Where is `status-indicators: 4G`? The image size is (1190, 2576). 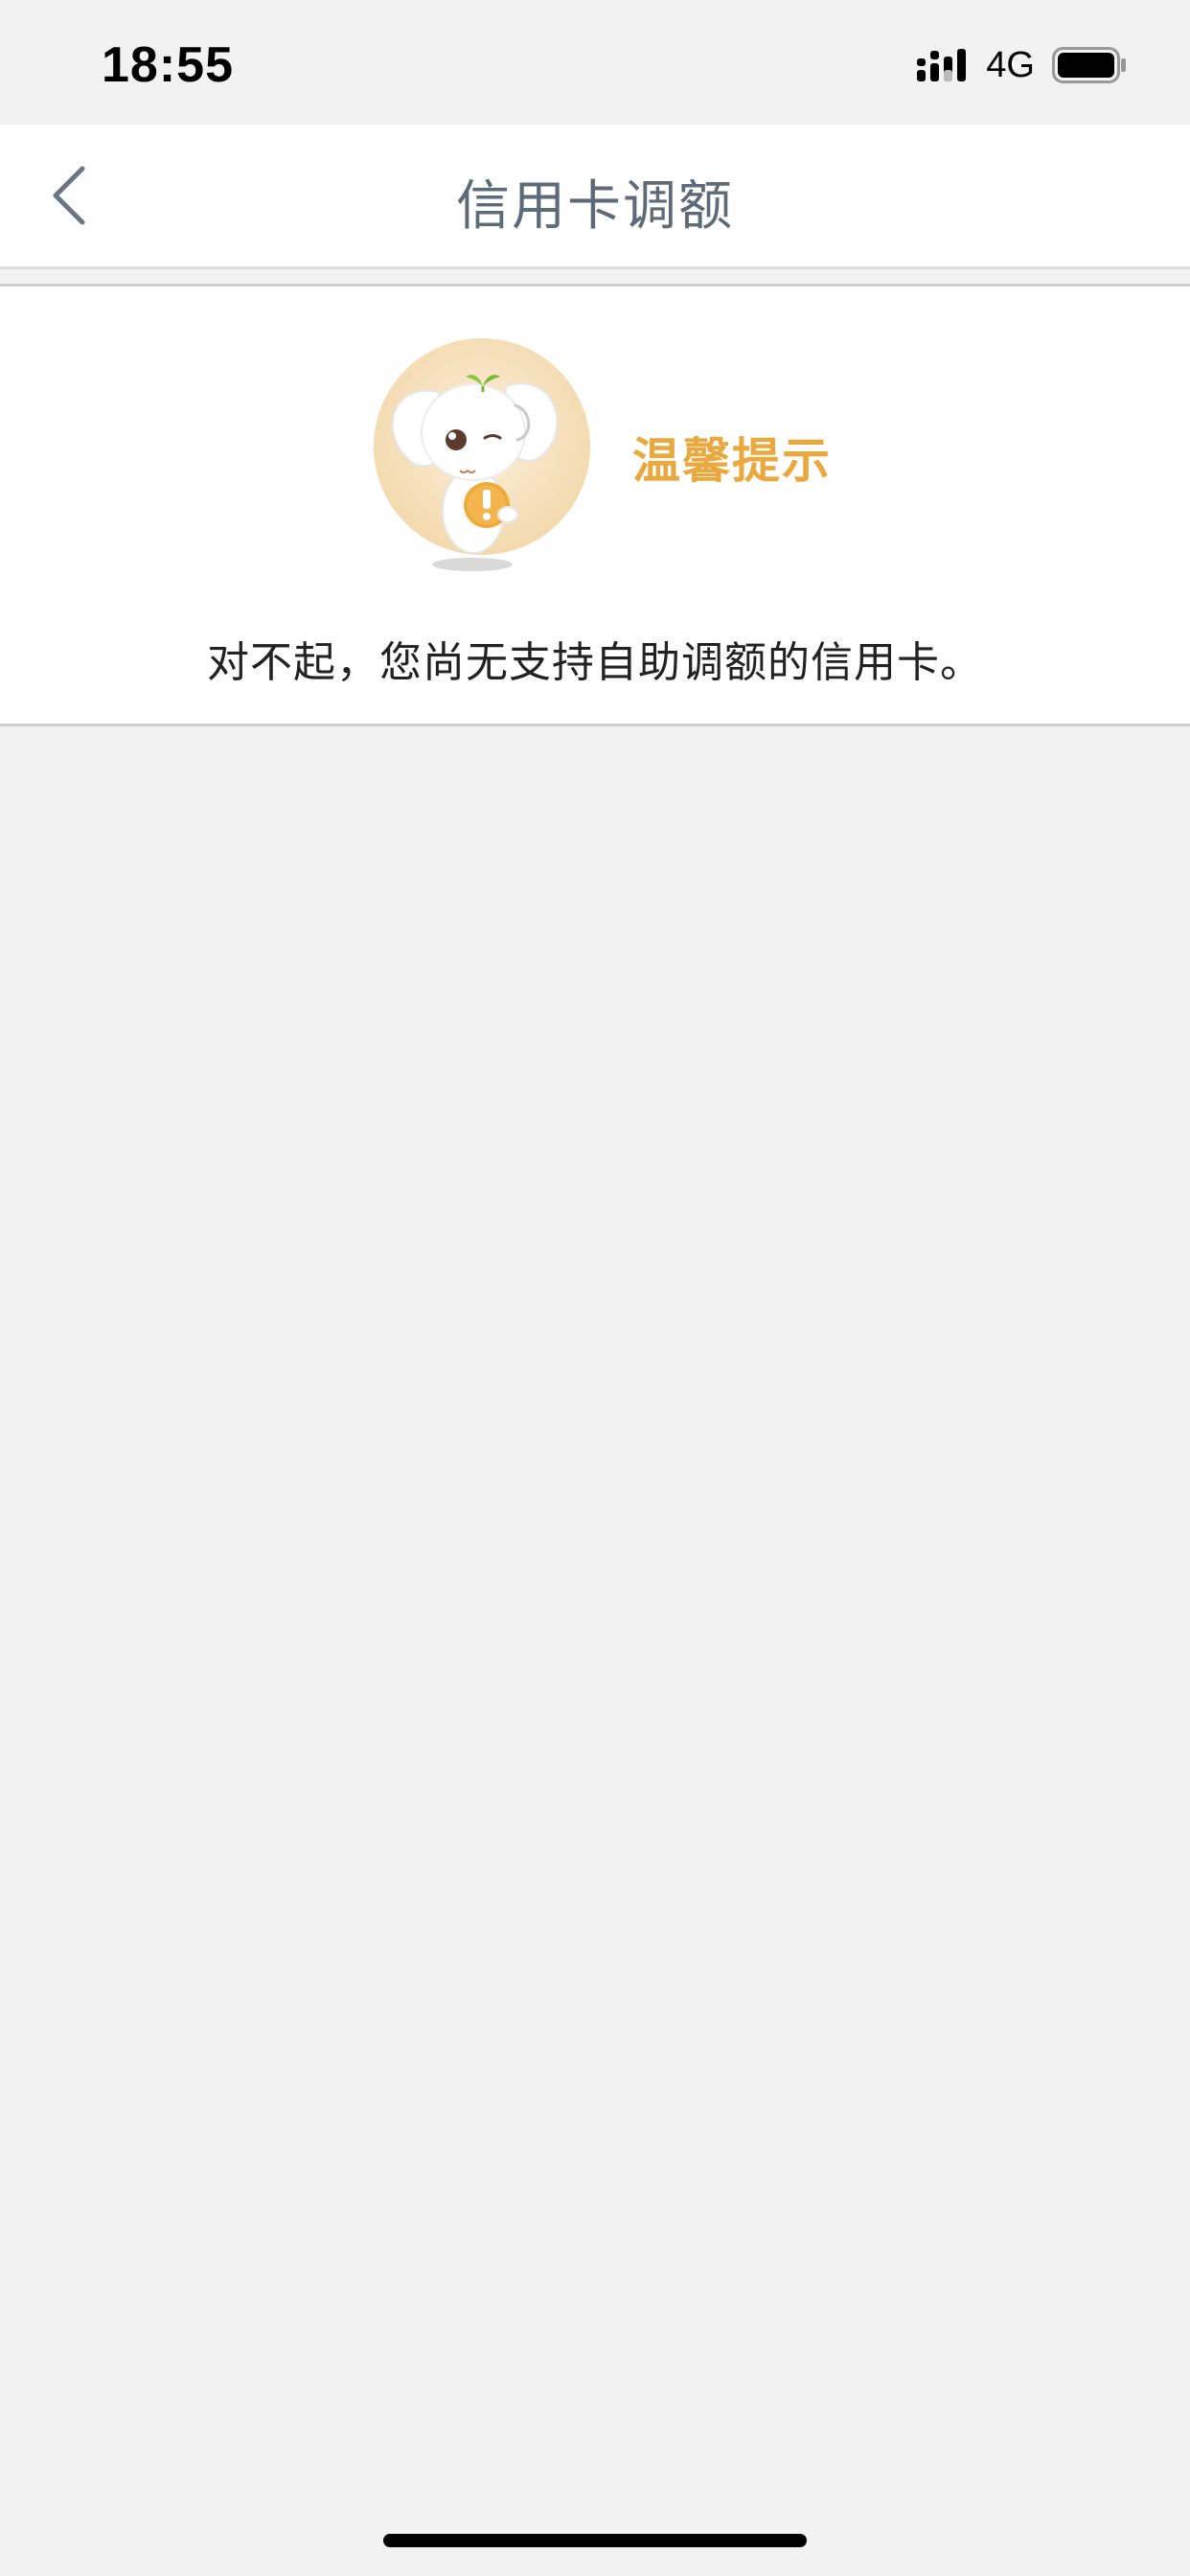 status-indicators: 4G is located at coordinates (1023, 65).